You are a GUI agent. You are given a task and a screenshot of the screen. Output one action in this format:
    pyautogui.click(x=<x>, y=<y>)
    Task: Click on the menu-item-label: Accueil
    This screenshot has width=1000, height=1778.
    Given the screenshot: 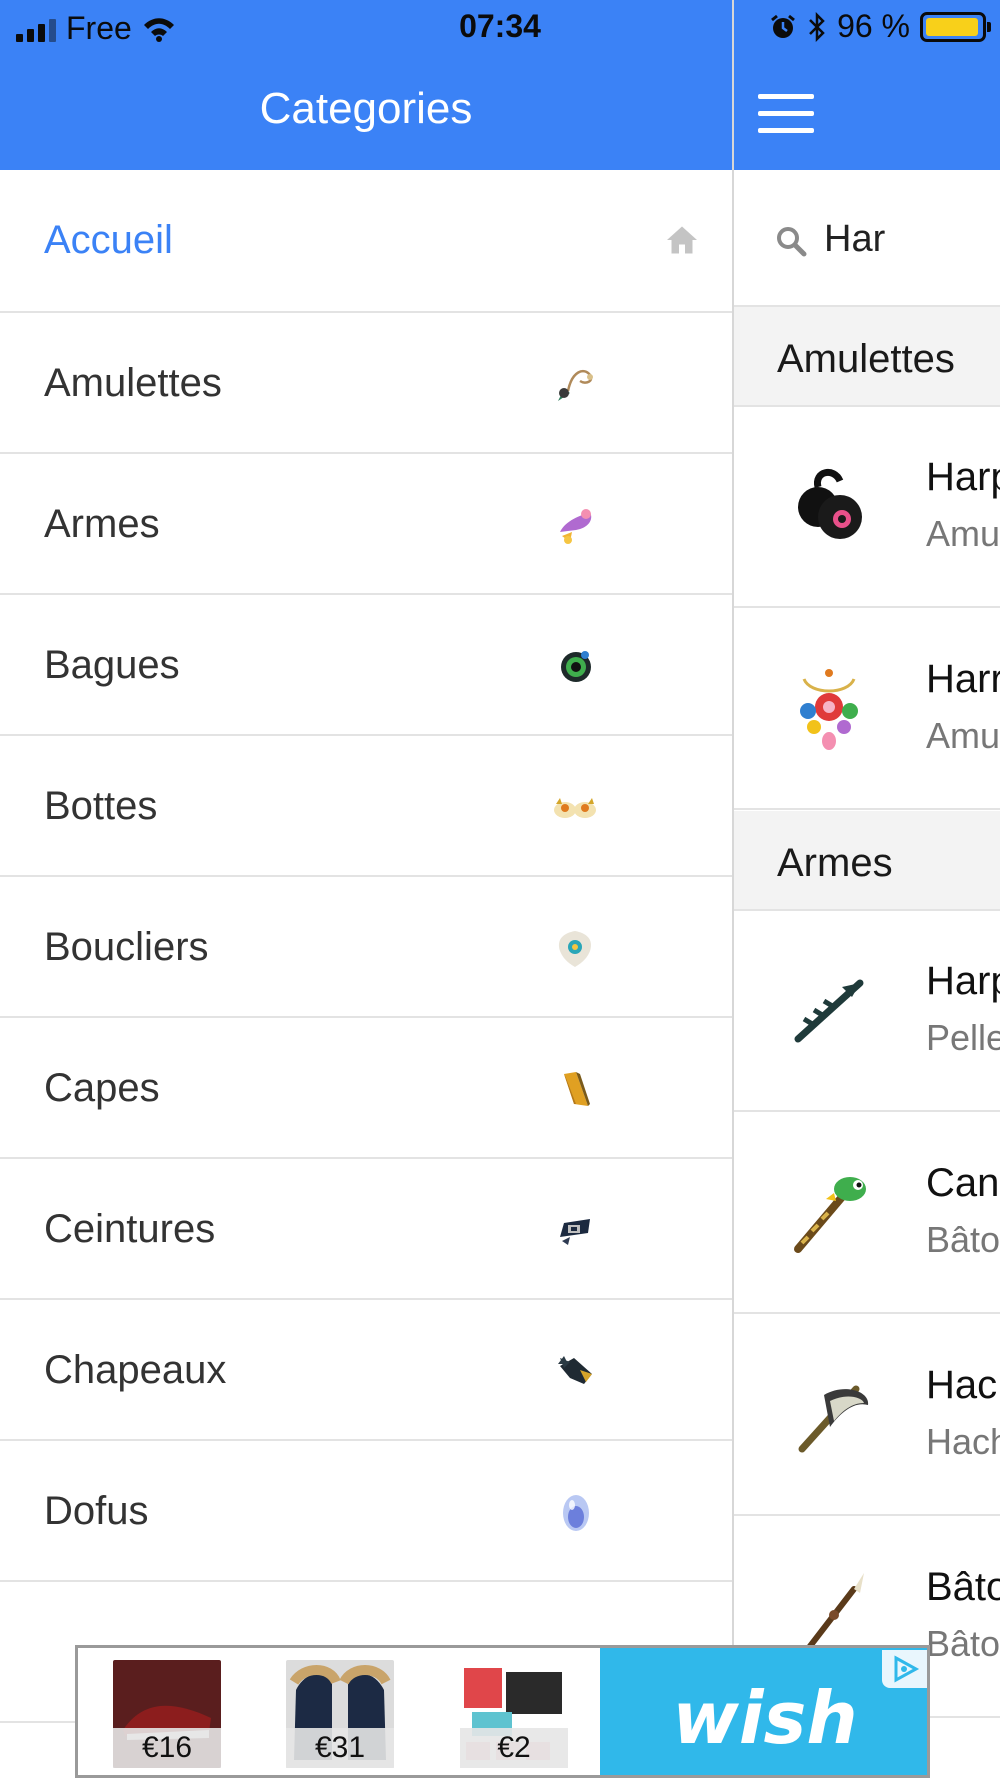 What is the action you would take?
    pyautogui.click(x=108, y=240)
    